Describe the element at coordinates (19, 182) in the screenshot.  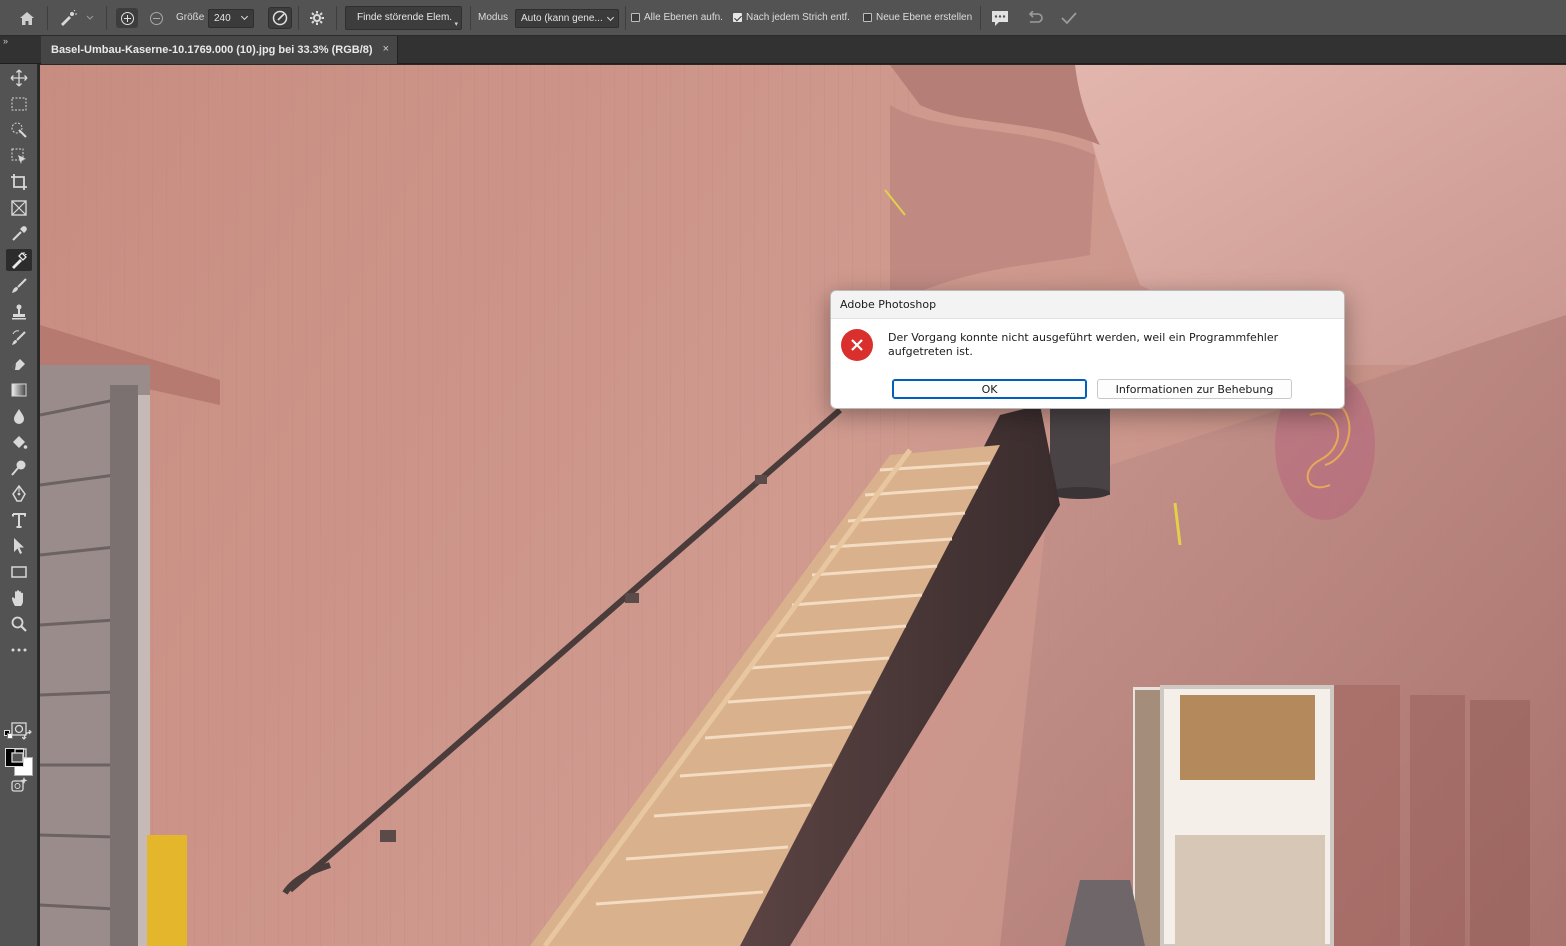
I see `crop-icon` at that location.